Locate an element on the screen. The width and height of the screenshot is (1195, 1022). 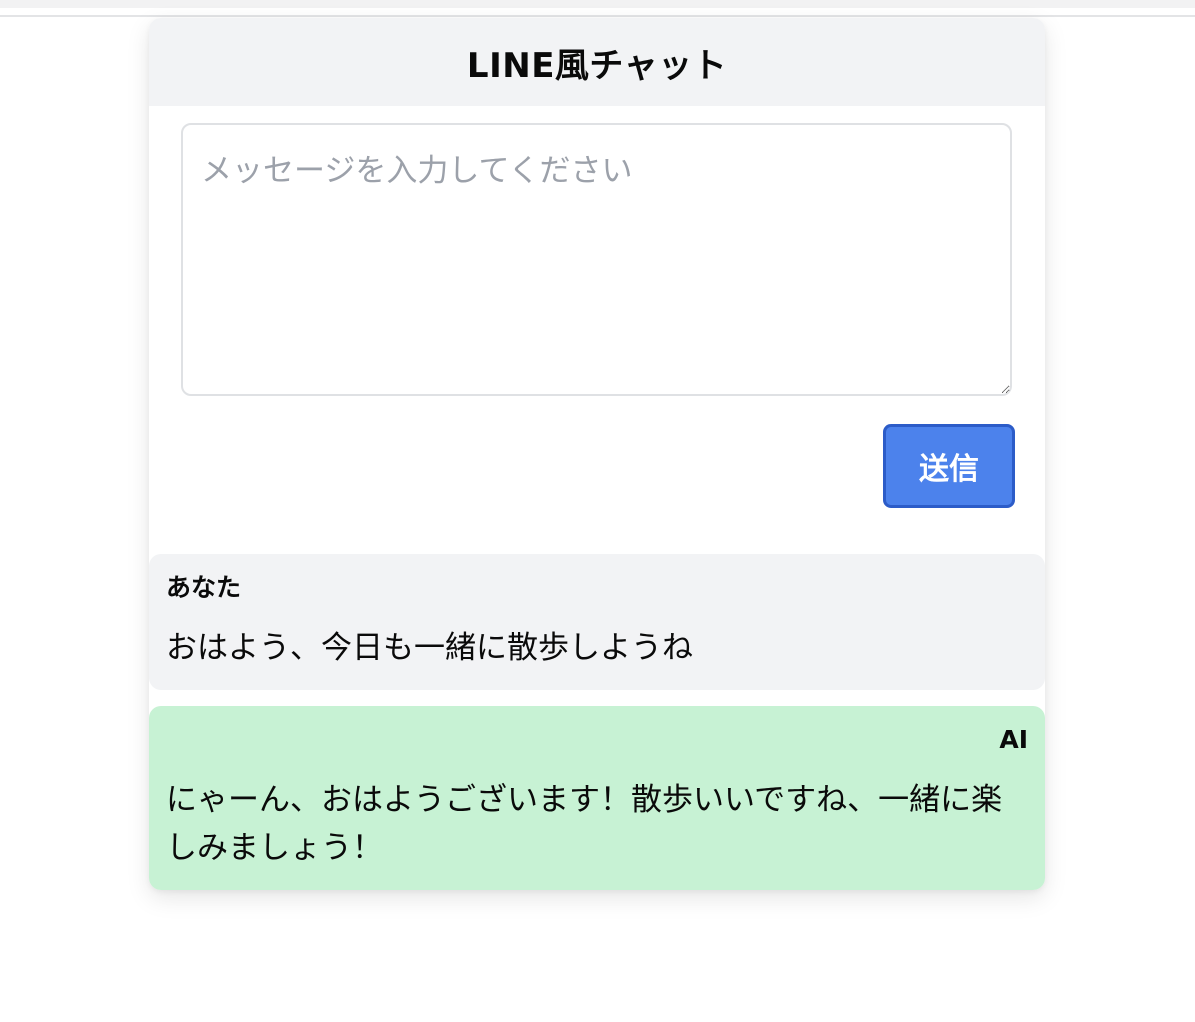
message-ai: AI にゃーん、おはようございます！散歩いいですね、一緒に楽しみましょう！ is located at coordinates (597, 798).